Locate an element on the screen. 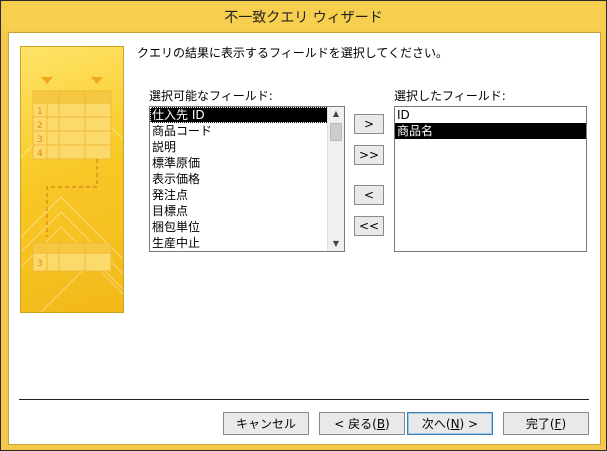 The image size is (607, 451). wizard-illustration: 1 2 3 4 3 is located at coordinates (72, 179).